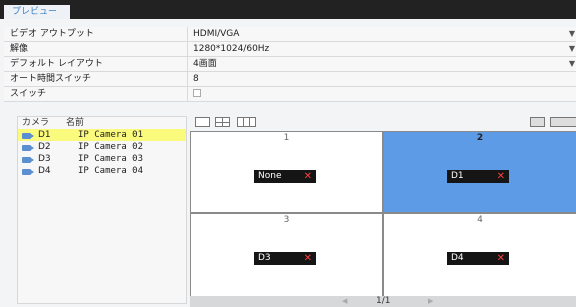 The width and height of the screenshot is (576, 307). I want to click on layout-4-icon, so click(222, 122).